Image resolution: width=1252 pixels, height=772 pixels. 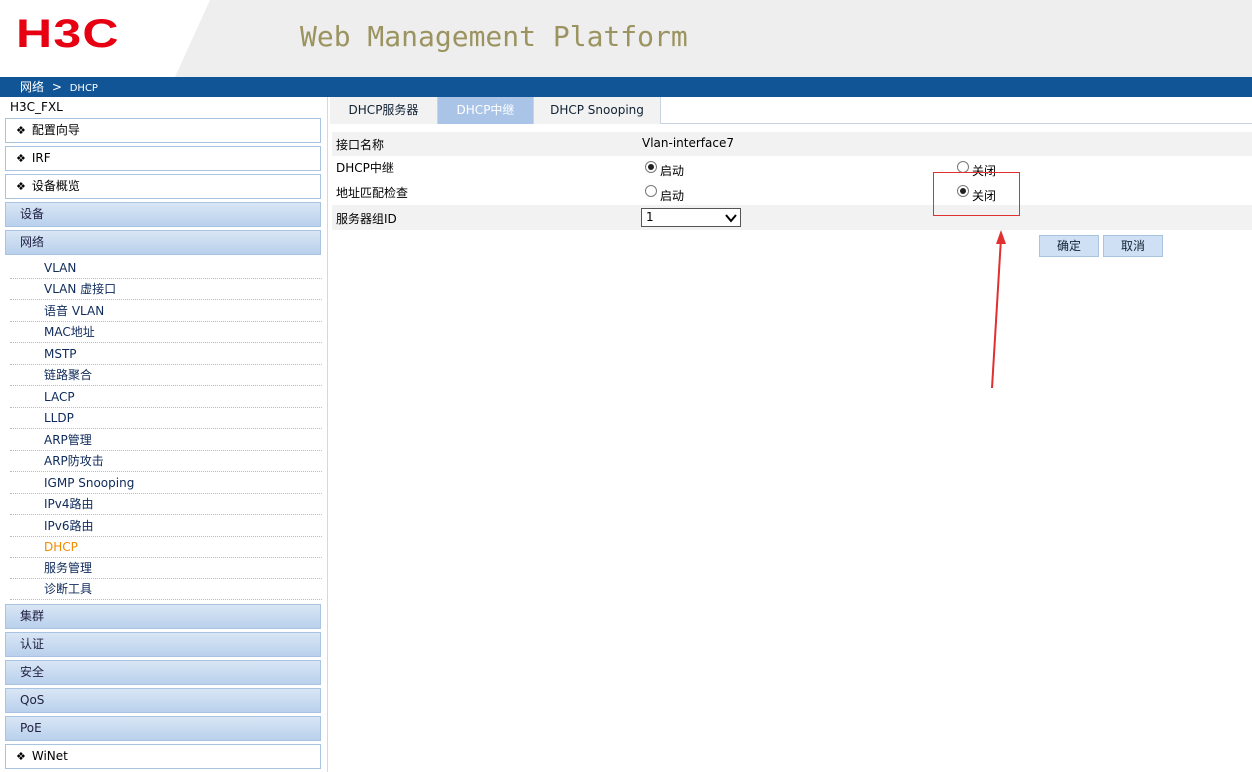 I want to click on sidebar-item-vlan-interface: VLAN 虚接口, so click(x=166, y=289).